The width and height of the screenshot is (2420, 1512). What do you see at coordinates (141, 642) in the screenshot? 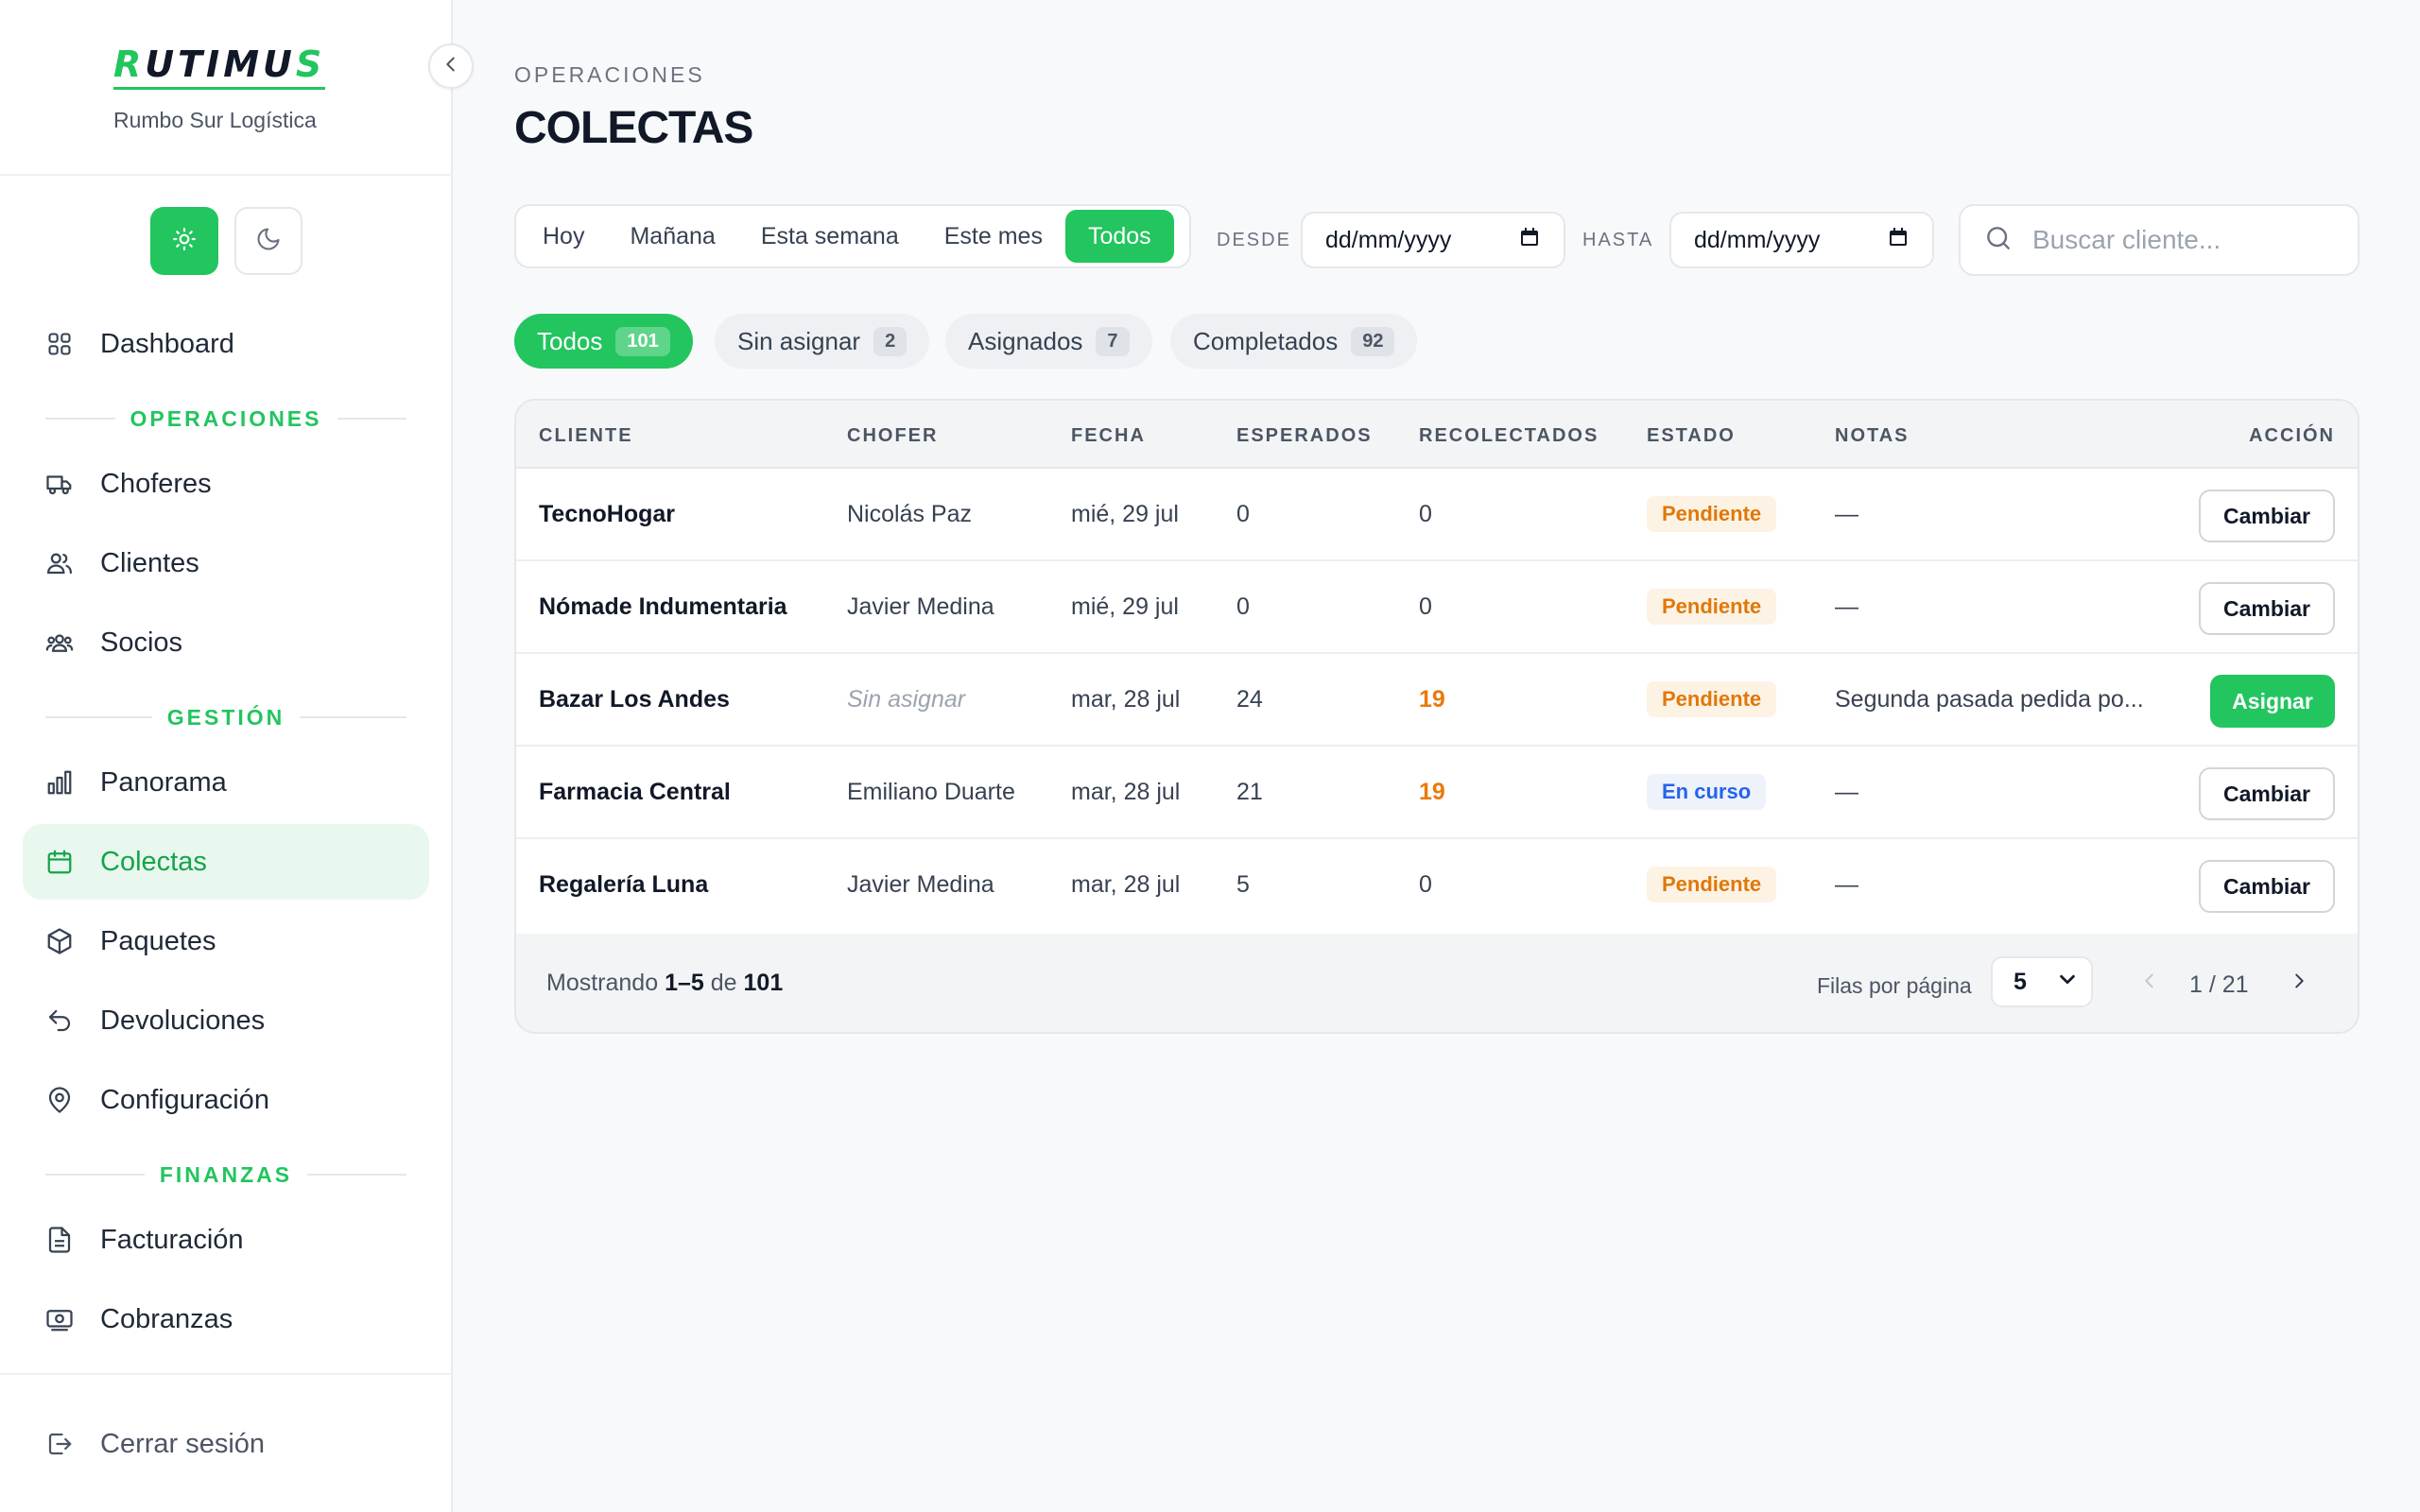
I see `sidebar-item-label: Socios` at bounding box center [141, 642].